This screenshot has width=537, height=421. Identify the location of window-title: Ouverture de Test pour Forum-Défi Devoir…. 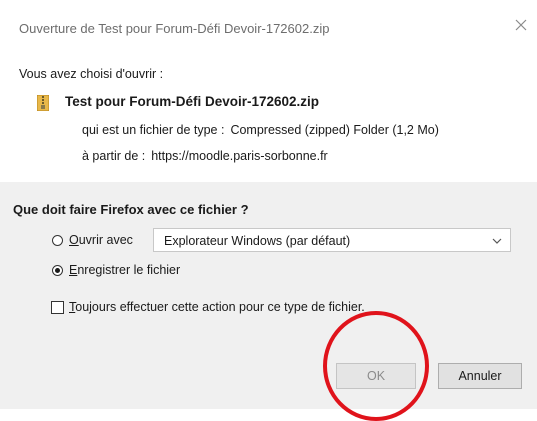
(174, 28).